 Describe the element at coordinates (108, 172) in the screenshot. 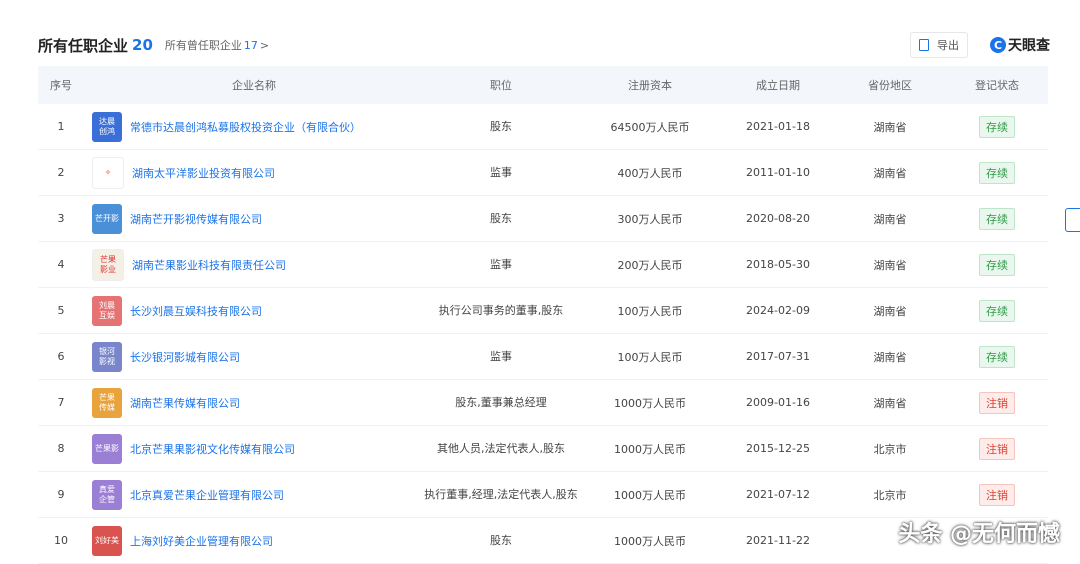

I see `company-logo: ✧` at that location.